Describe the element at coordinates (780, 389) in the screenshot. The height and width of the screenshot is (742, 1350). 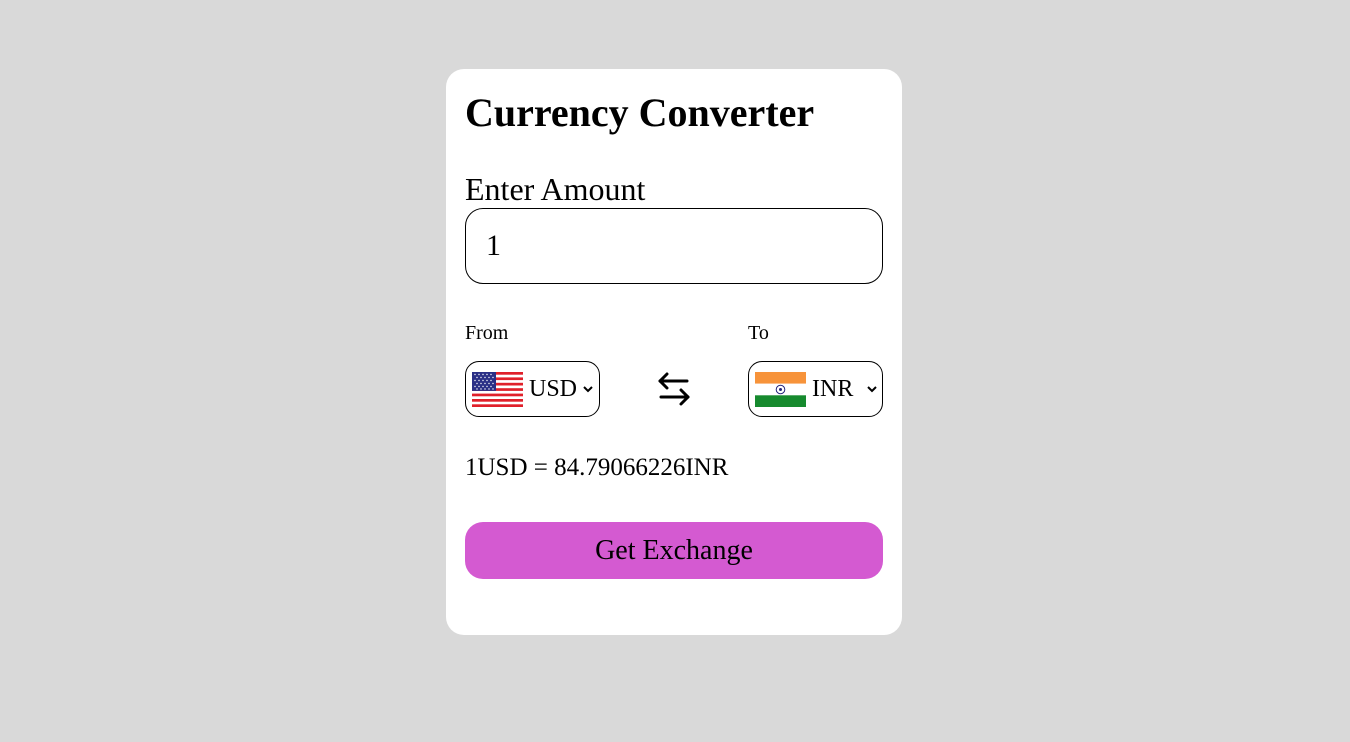
I see `india-flag-icon` at that location.